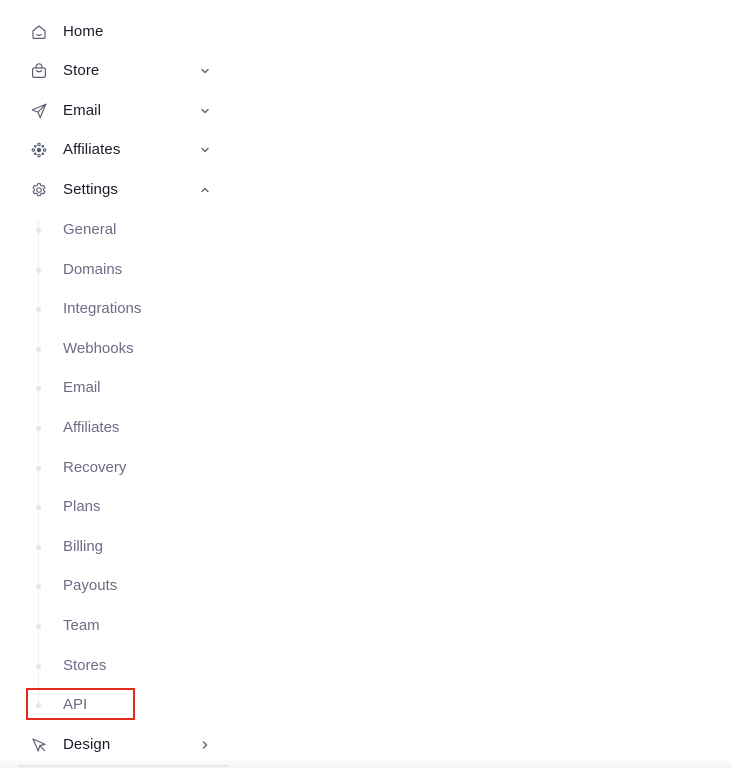  I want to click on subitem-label: Affiliates, so click(91, 427).